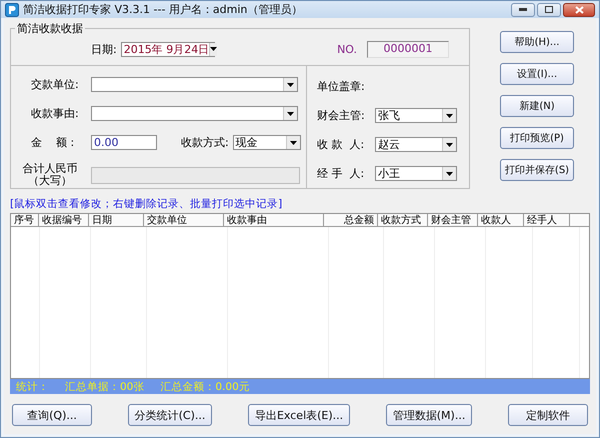  What do you see at coordinates (408, 49) in the screenshot?
I see `receipt-number: 0000001` at bounding box center [408, 49].